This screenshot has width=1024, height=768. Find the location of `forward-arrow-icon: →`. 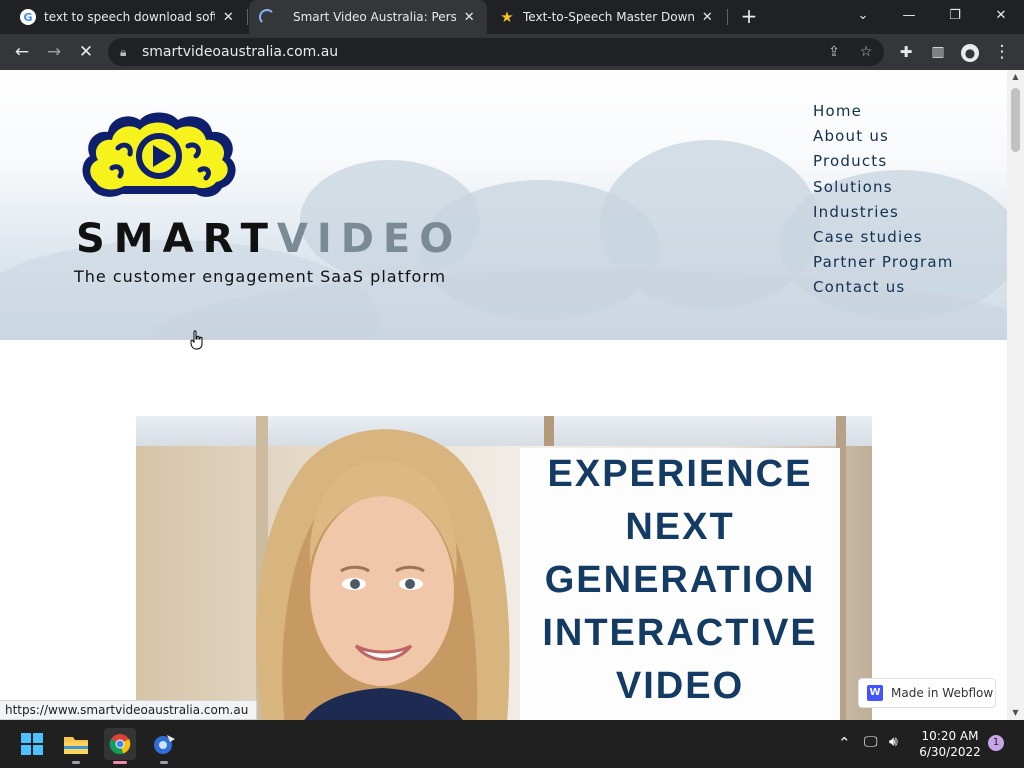

forward-arrow-icon: → is located at coordinates (54, 52).